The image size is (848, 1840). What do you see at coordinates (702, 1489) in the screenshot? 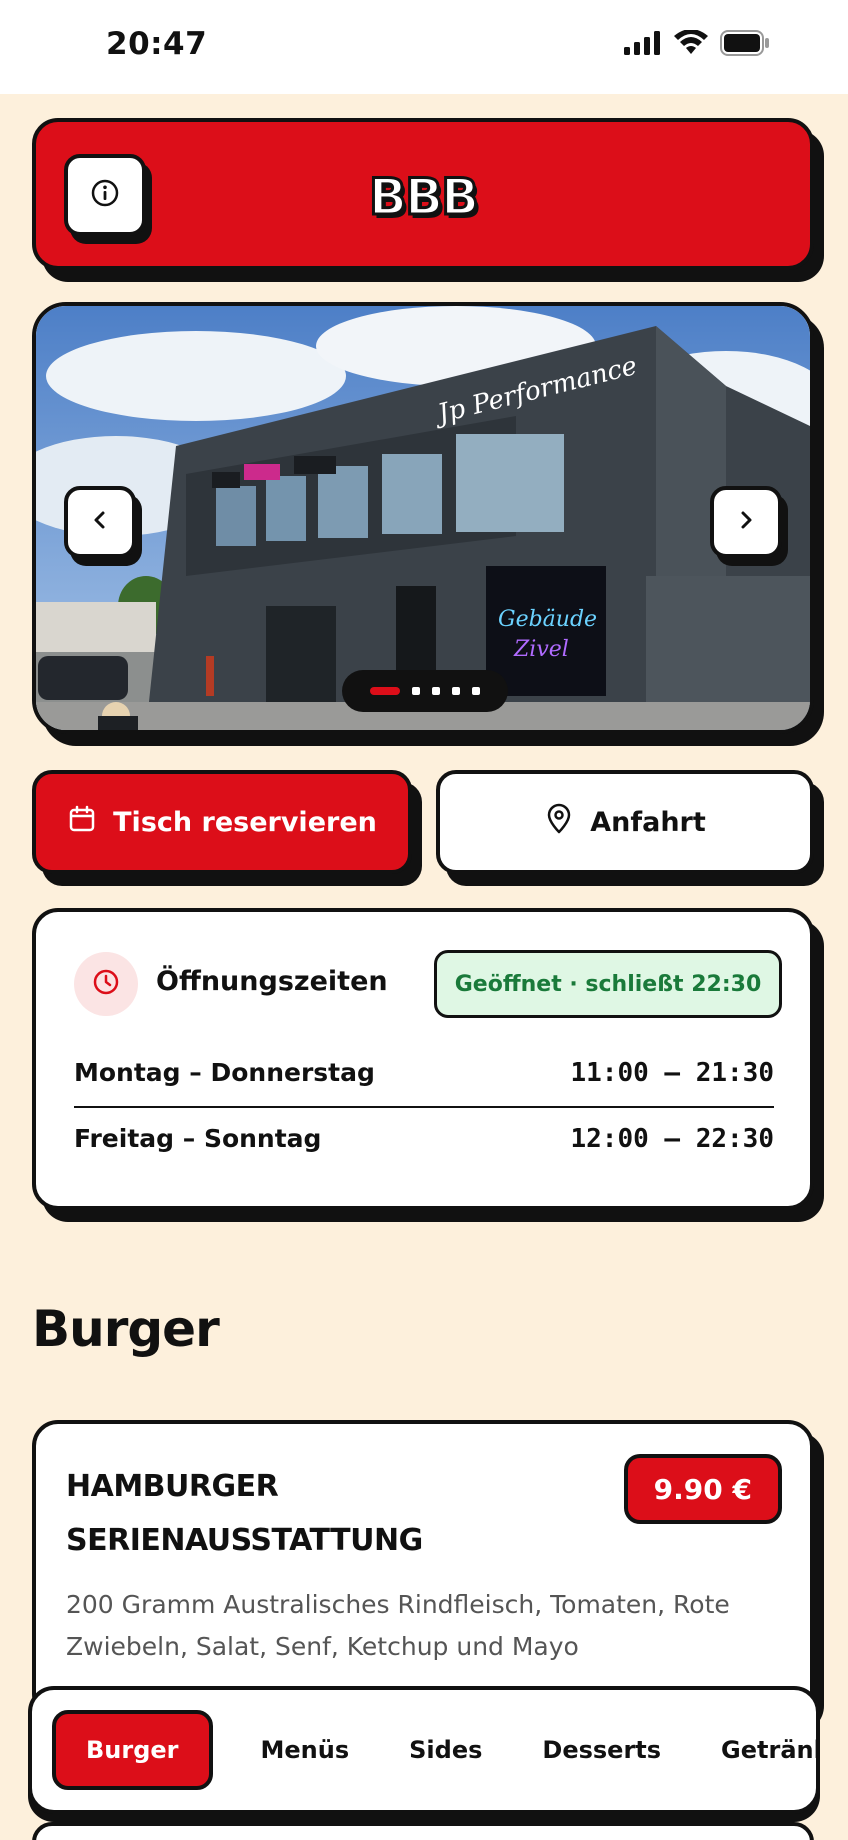
I see `price-badge: 9.90 €` at bounding box center [702, 1489].